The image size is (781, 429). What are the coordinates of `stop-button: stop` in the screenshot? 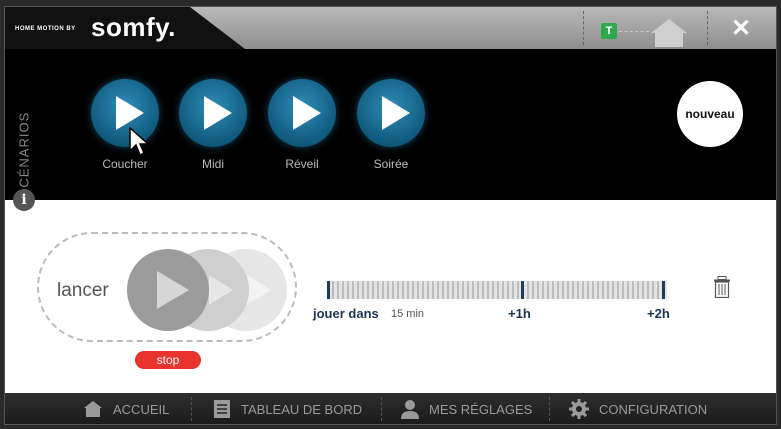 It's located at (168, 360).